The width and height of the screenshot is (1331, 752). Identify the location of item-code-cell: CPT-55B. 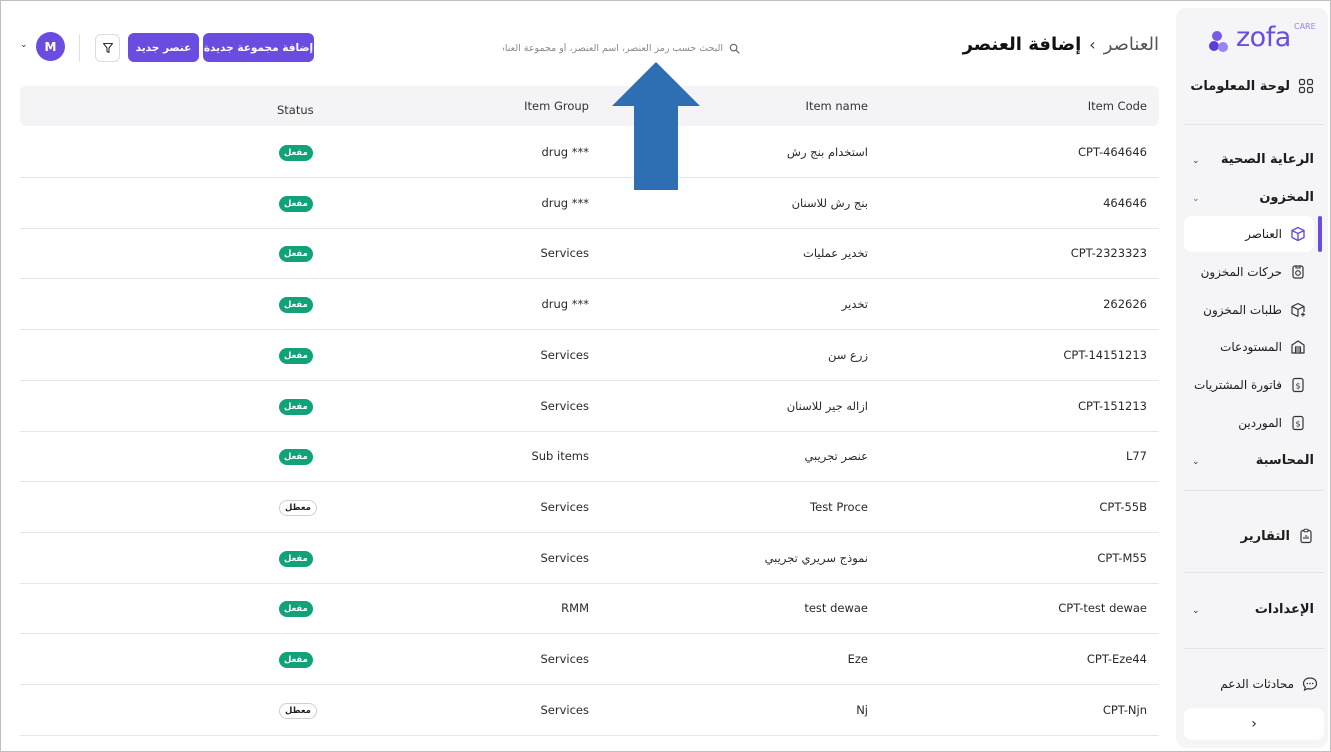
(1123, 506).